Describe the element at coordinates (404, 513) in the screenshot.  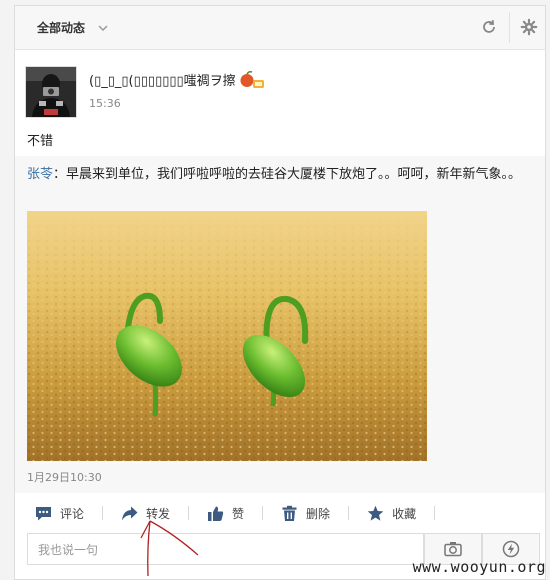
I see `favorite-label: 收藏` at that location.